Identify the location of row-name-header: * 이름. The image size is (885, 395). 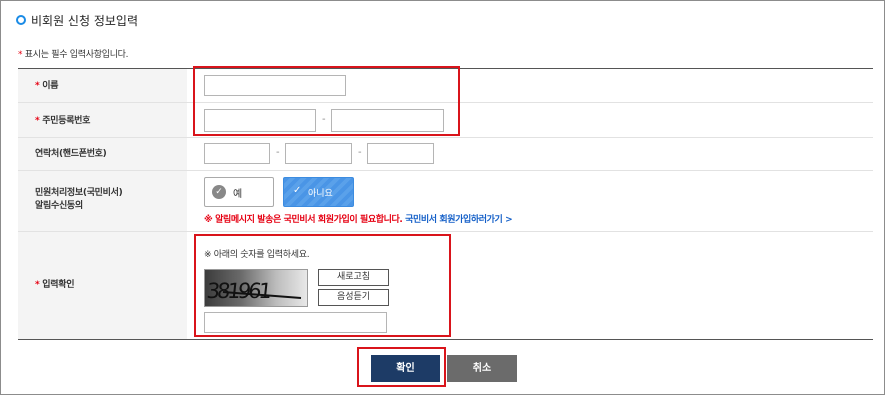
(102, 85).